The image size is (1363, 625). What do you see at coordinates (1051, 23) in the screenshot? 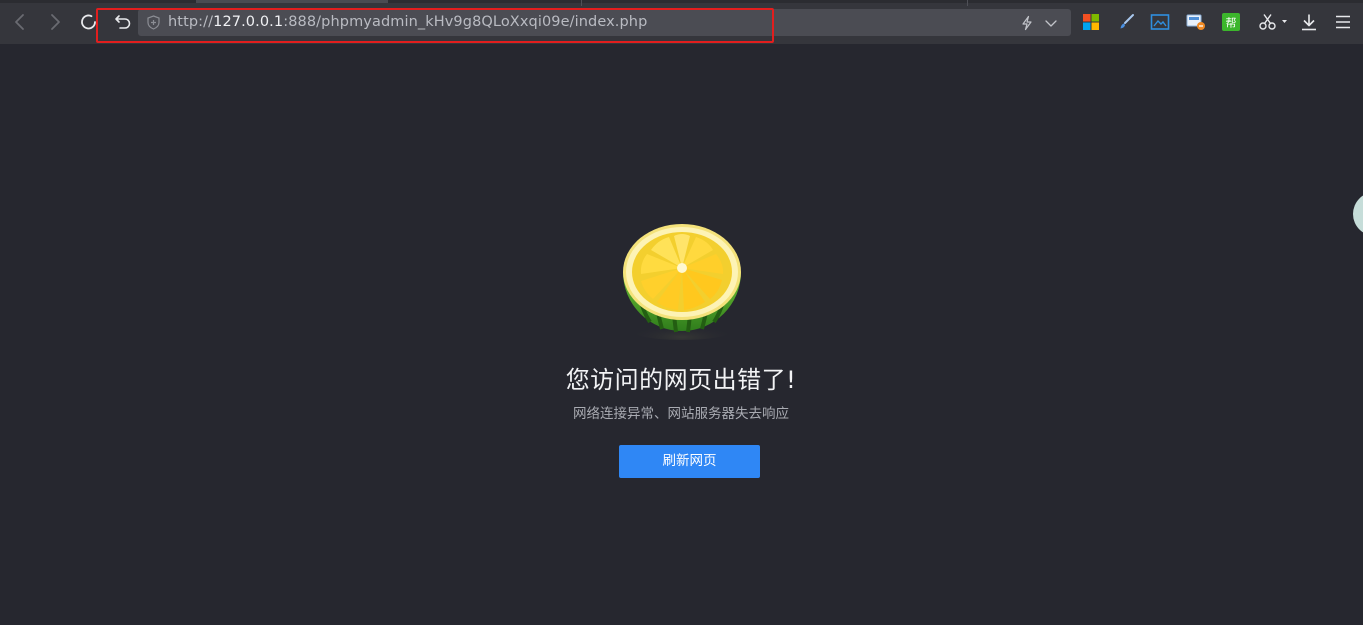
I see `chevron-down-icon` at bounding box center [1051, 23].